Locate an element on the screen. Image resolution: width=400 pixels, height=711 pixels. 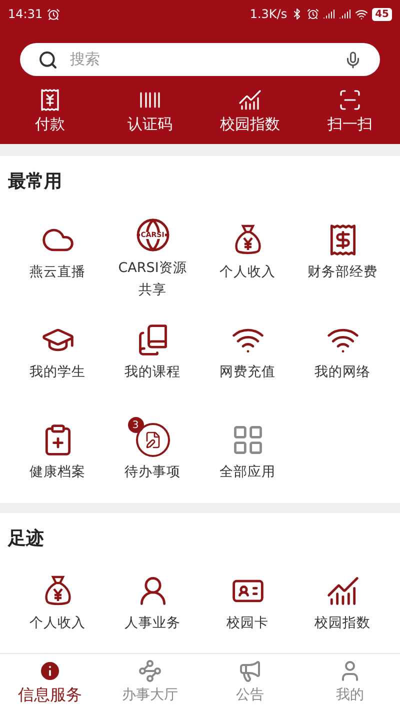
app-label: 我的学生 is located at coordinates (57, 372).